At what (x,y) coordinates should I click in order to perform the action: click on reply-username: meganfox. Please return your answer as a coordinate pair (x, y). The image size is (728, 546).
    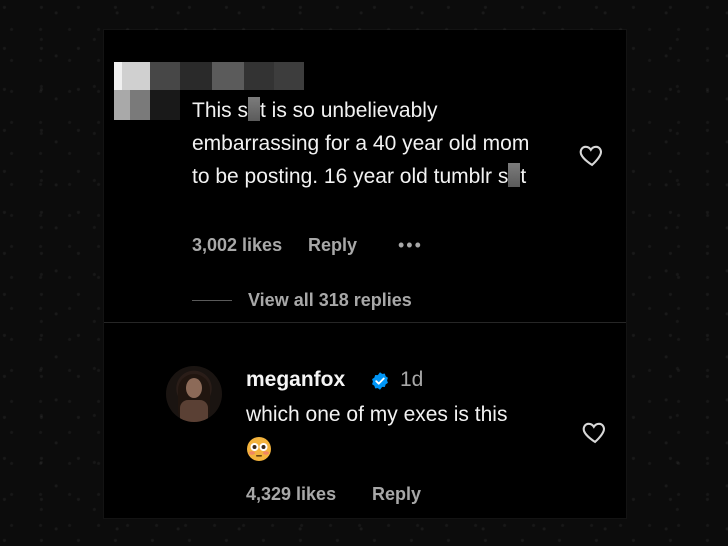
    Looking at the image, I should click on (295, 380).